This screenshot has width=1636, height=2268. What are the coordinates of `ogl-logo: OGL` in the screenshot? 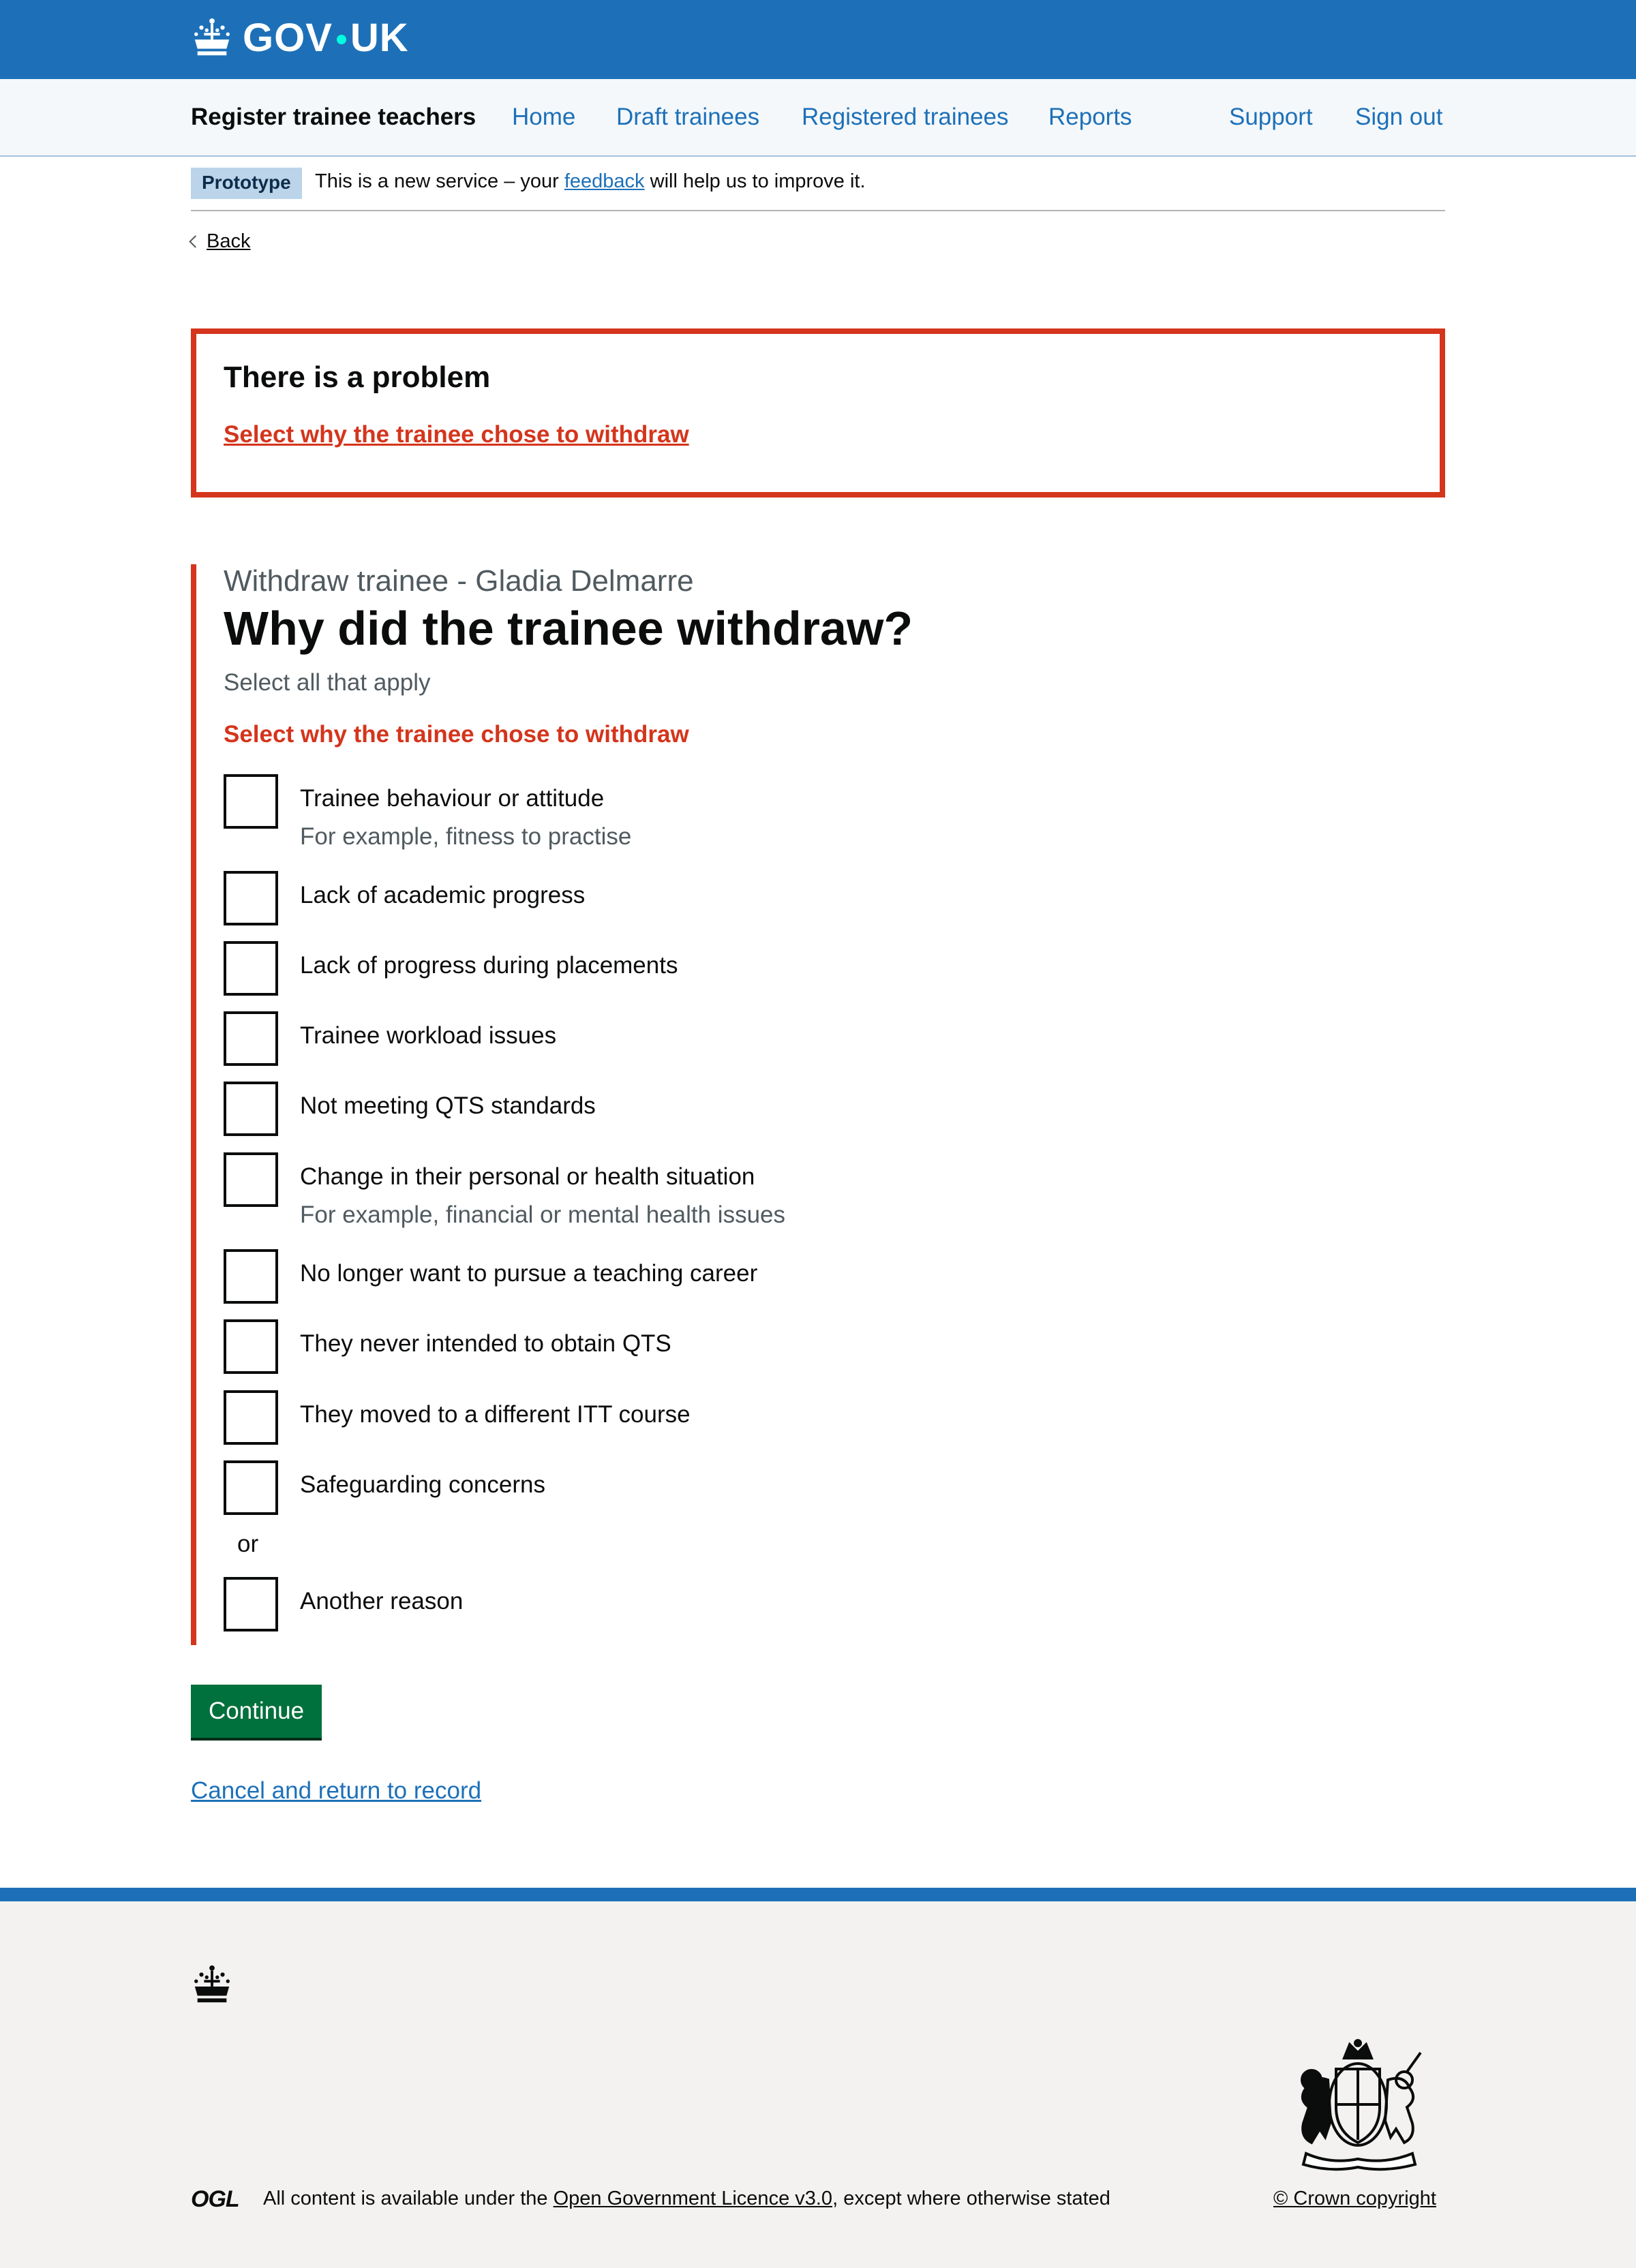 It's located at (215, 2199).